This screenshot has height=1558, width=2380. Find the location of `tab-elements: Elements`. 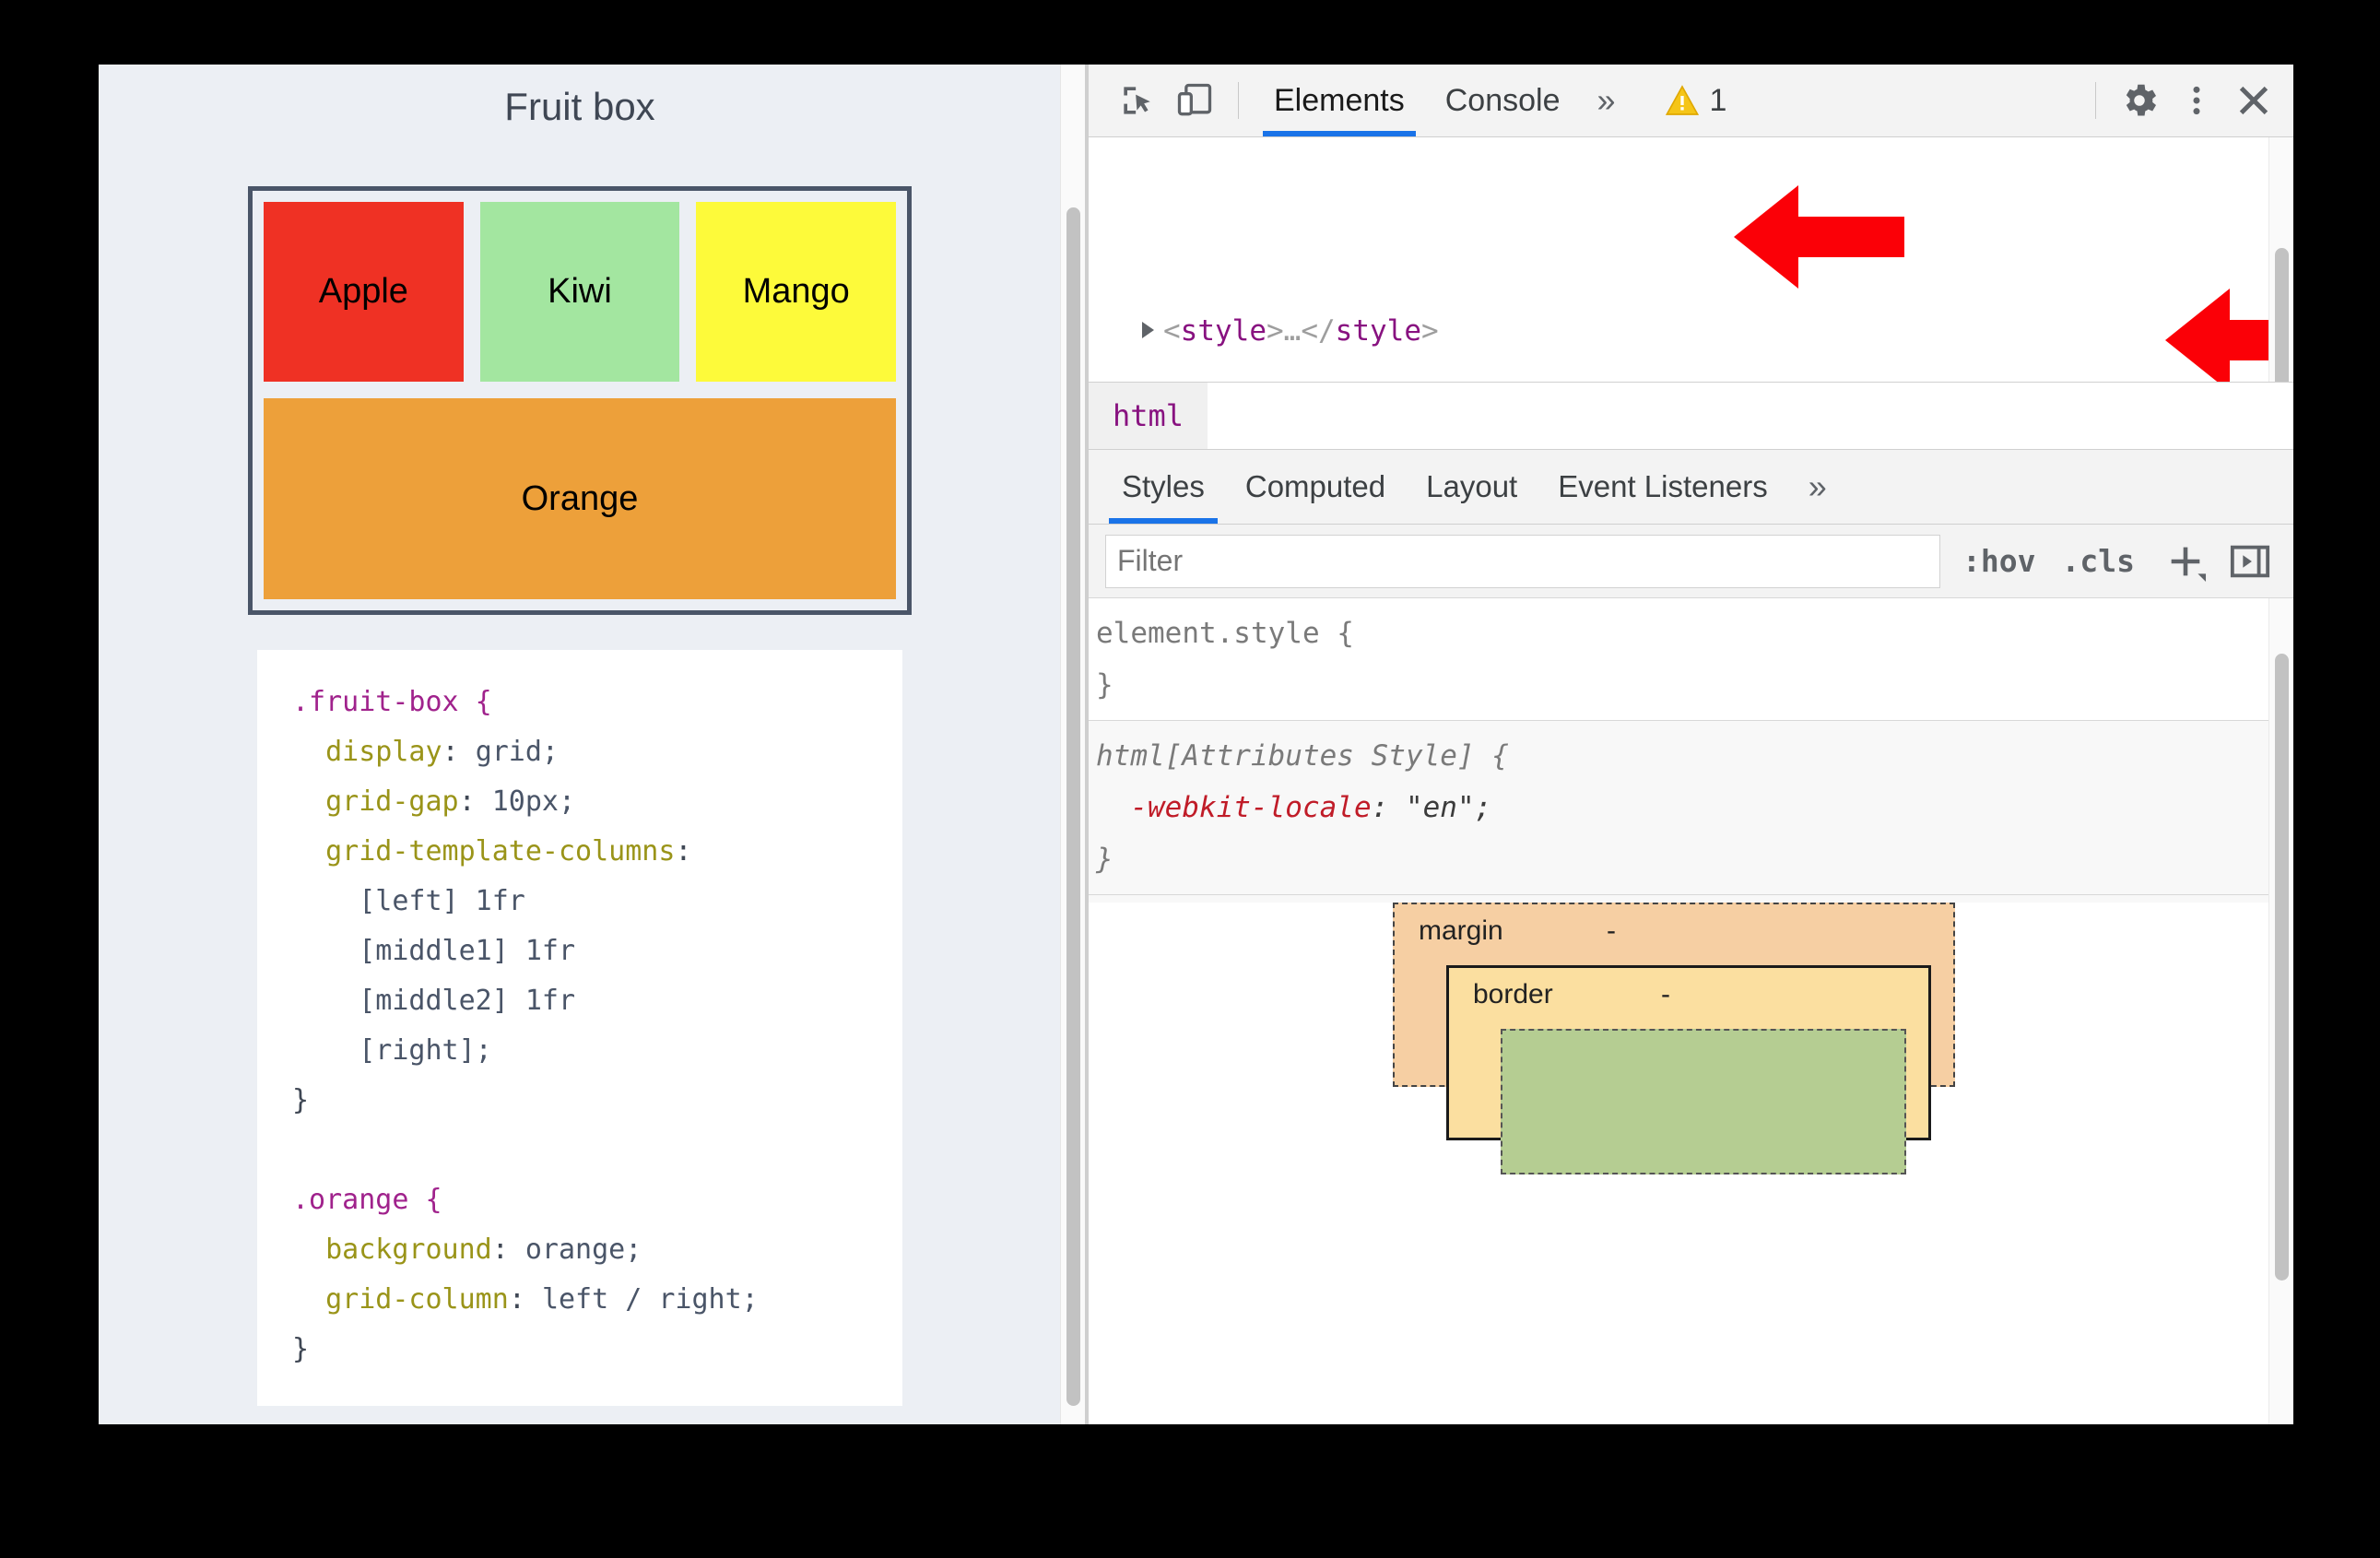

tab-elements: Elements is located at coordinates (1339, 100).